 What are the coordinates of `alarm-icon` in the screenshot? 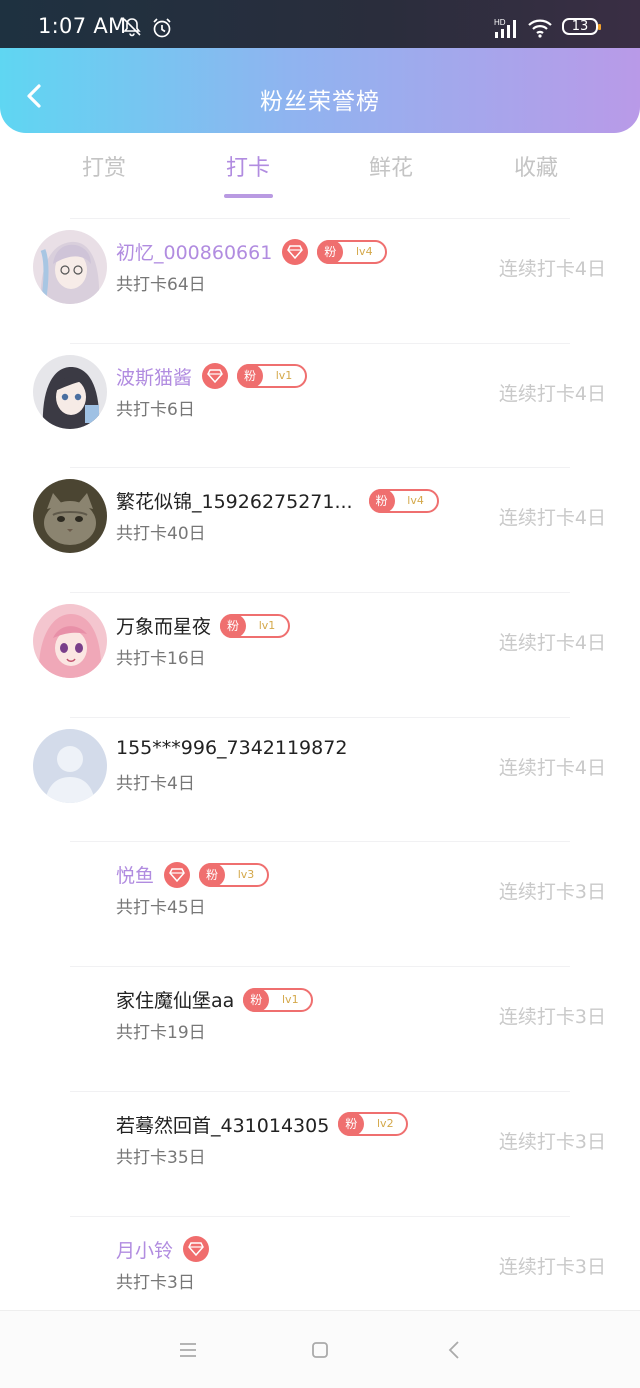 It's located at (162, 28).